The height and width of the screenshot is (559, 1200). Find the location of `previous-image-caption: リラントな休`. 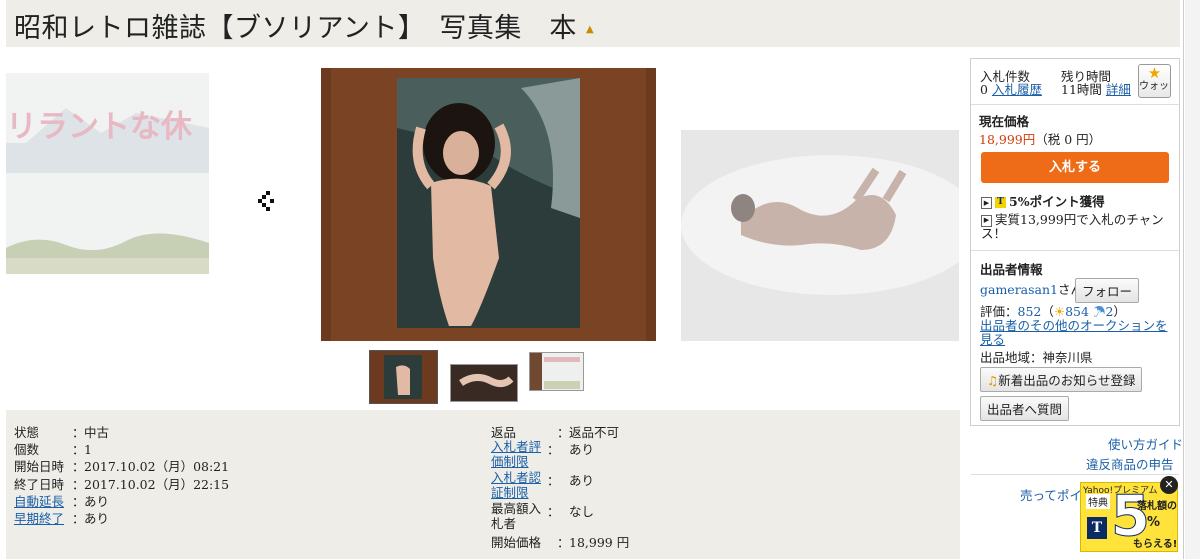

previous-image-caption: リラントな休 is located at coordinates (99, 127).